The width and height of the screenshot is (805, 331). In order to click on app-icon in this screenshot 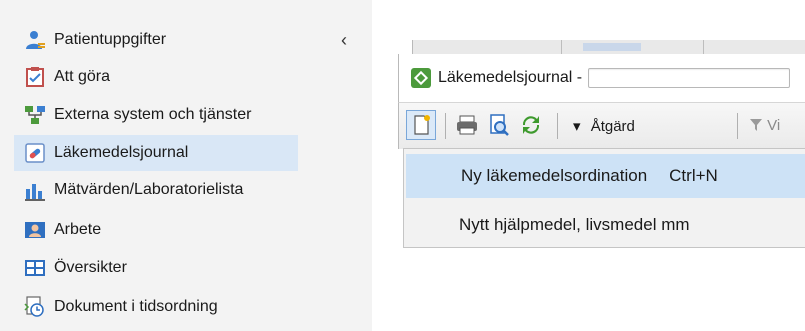, I will do `click(421, 78)`.